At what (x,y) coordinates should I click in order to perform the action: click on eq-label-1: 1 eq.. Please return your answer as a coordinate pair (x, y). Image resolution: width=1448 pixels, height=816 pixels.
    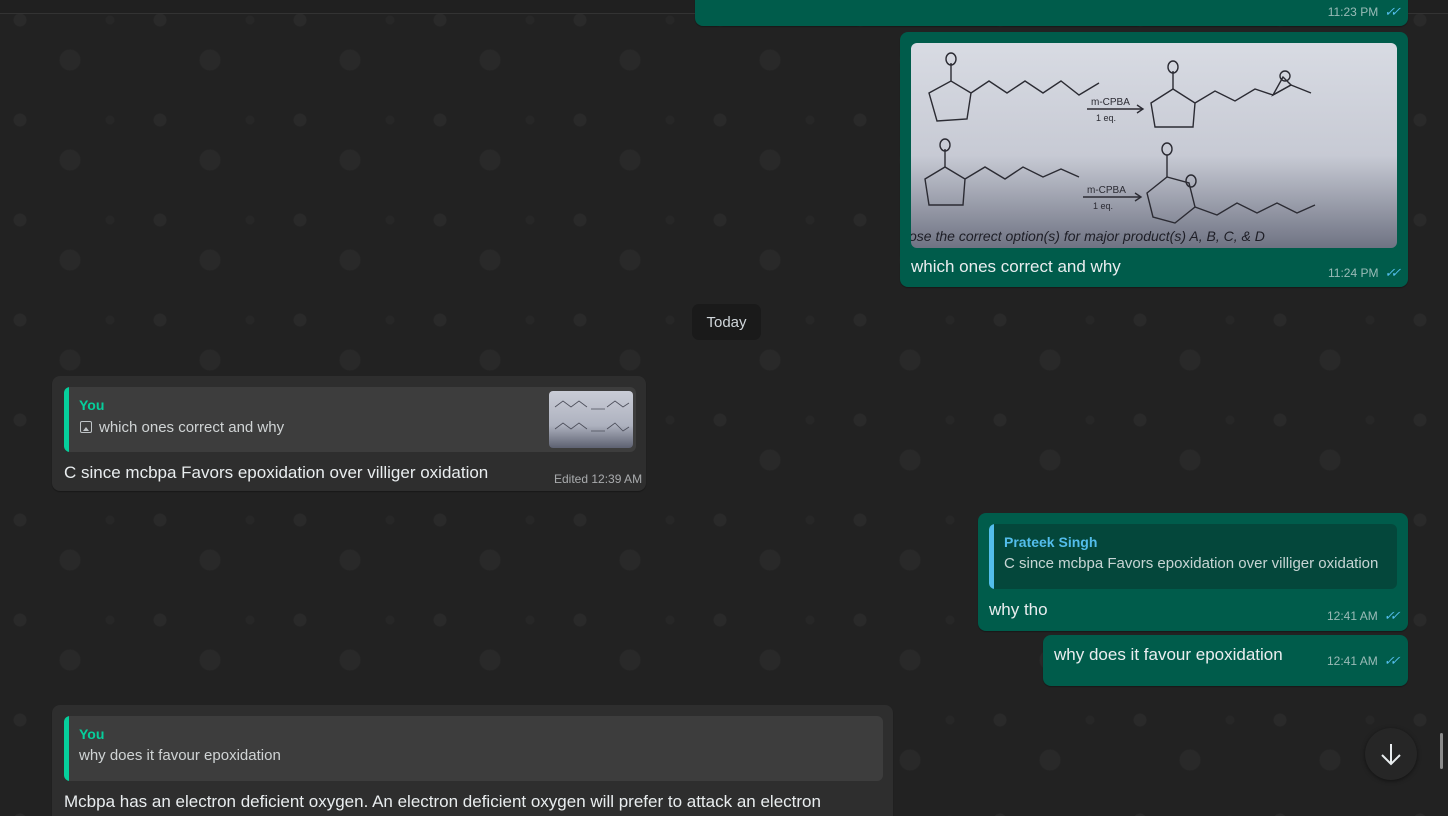
    Looking at the image, I should click on (1106, 118).